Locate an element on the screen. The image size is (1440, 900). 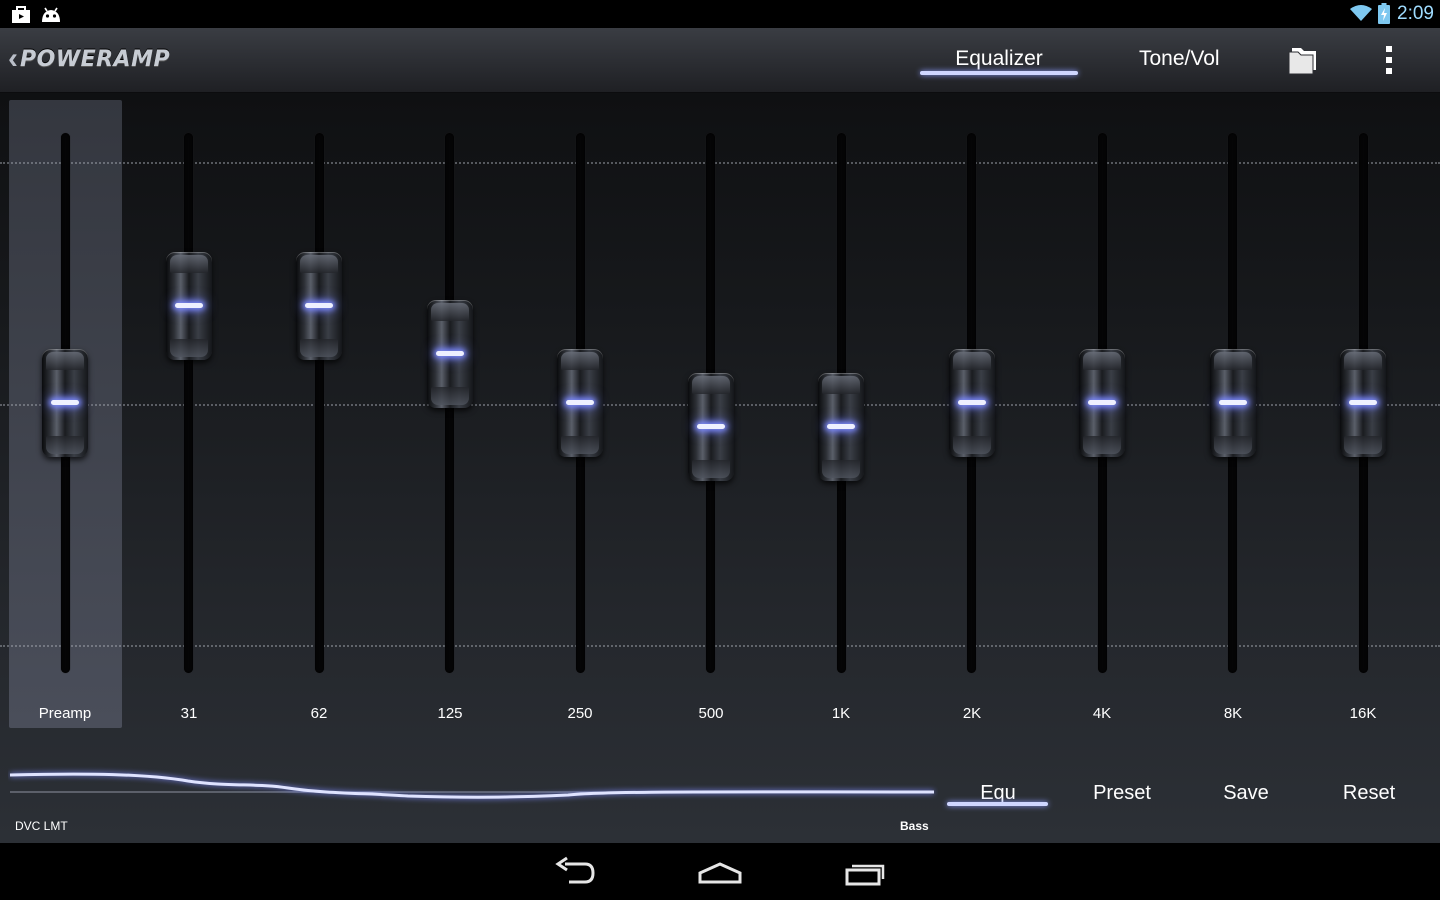
status-bar: 2:09 is located at coordinates (720, 14).